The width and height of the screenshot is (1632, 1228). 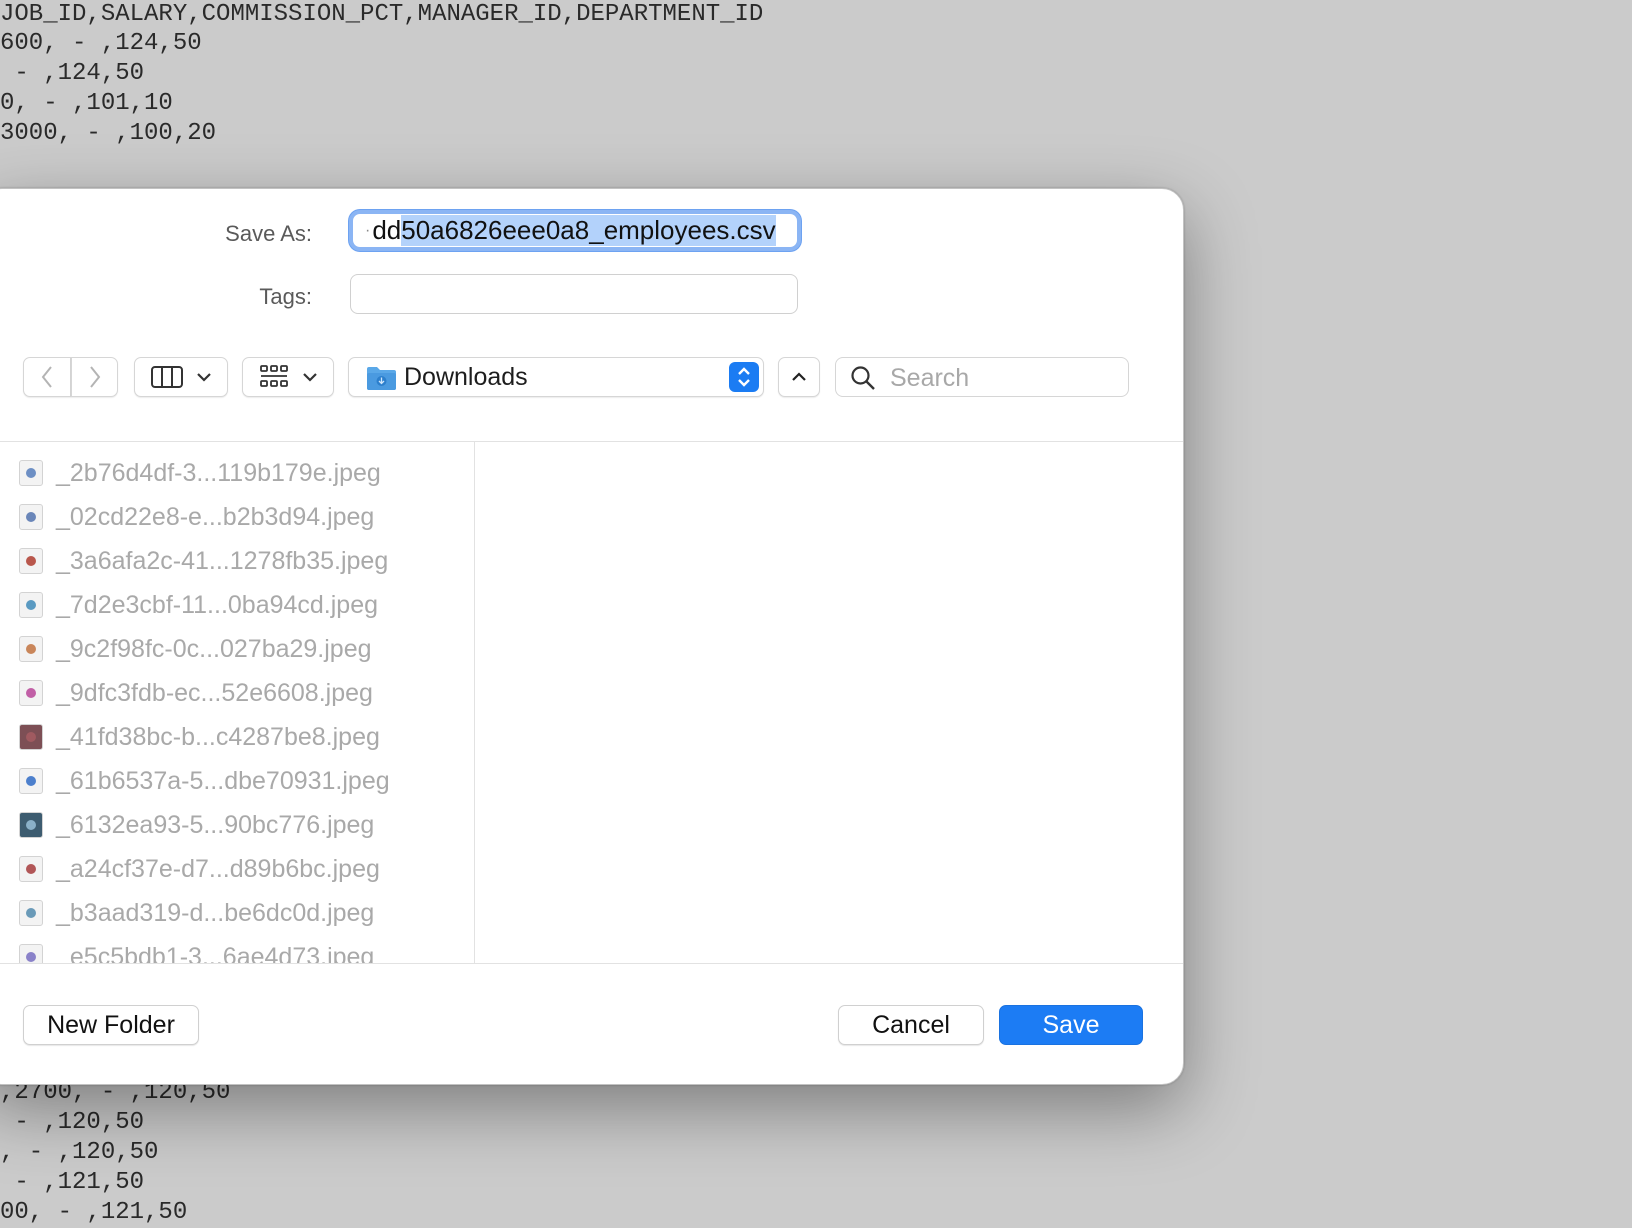 I want to click on chevron-up-icon, so click(x=799, y=376).